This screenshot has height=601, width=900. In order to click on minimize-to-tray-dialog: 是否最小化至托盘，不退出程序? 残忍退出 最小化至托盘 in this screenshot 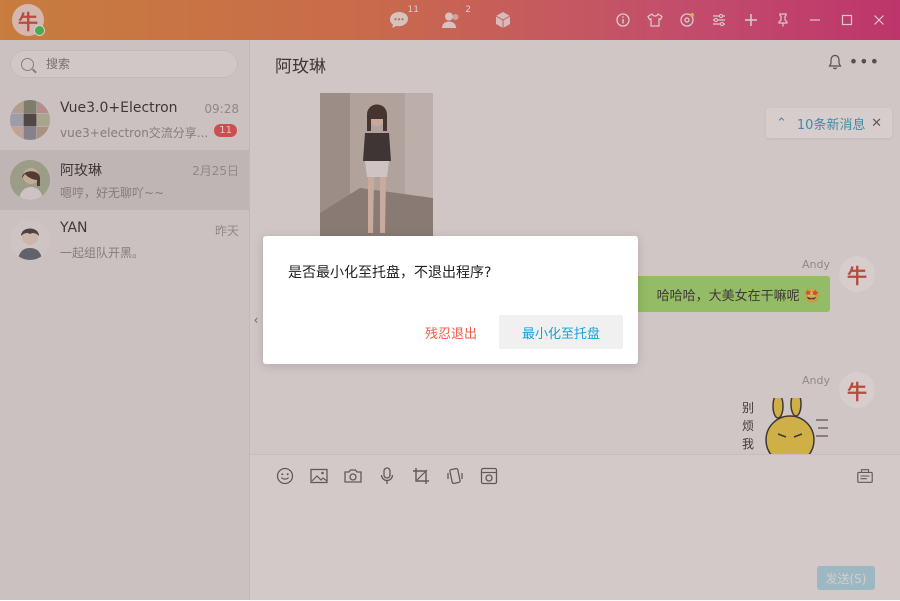, I will do `click(450, 300)`.